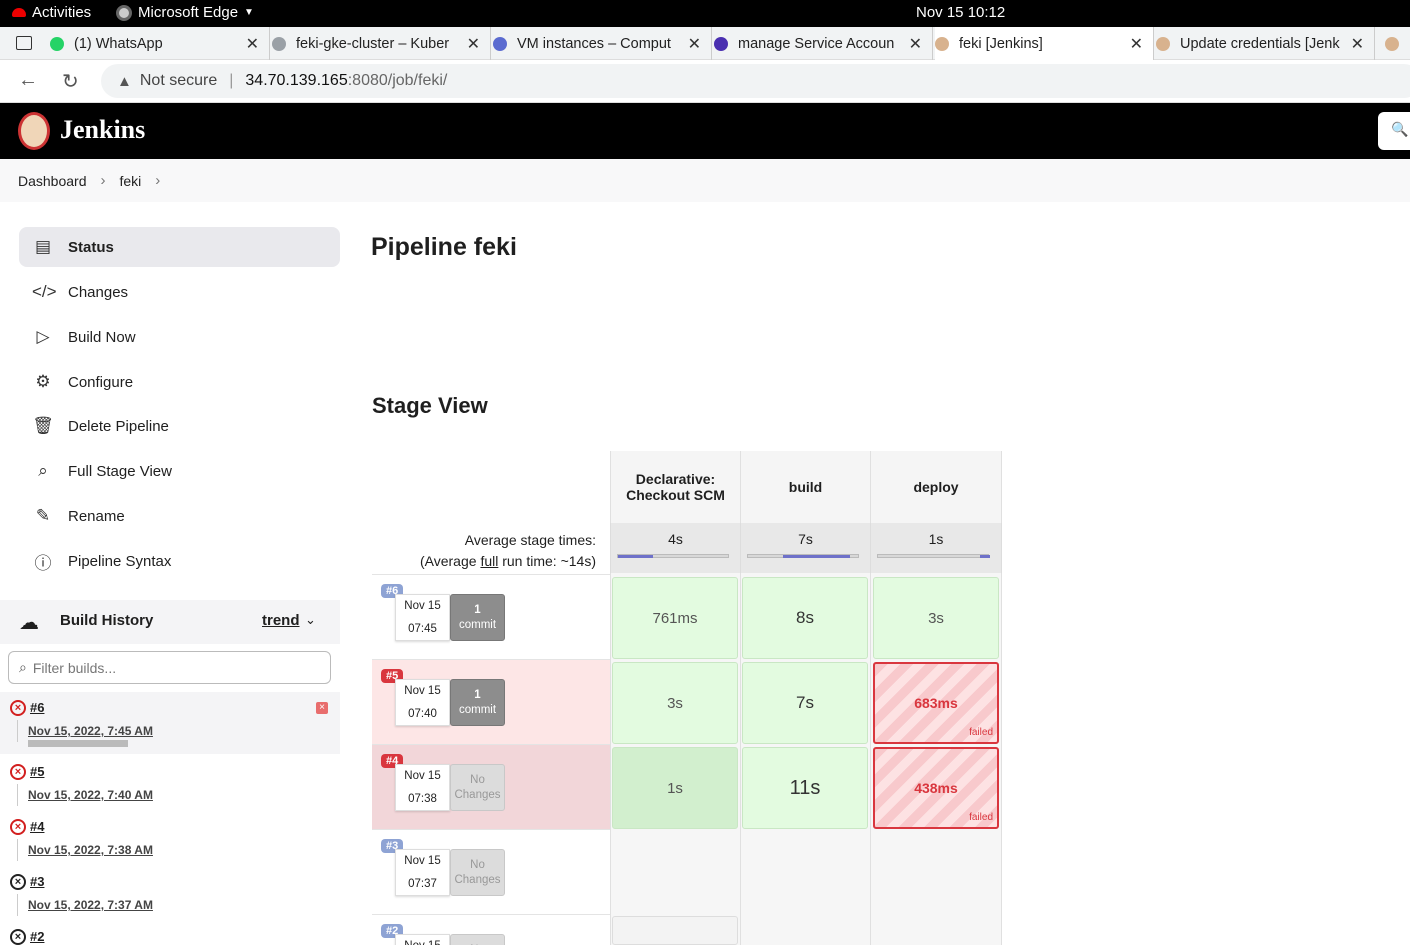  What do you see at coordinates (179, 292) in the screenshot?
I see `sidebar-item-changes: </> Changes` at bounding box center [179, 292].